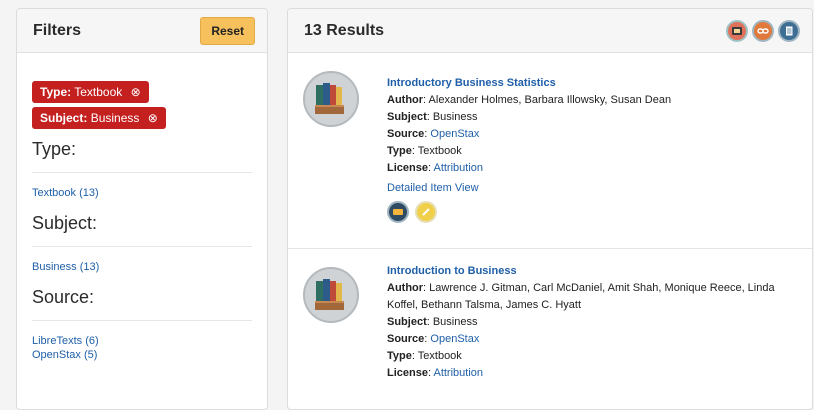  What do you see at coordinates (142, 304) in the screenshot?
I see `facet-title: Source:` at bounding box center [142, 304].